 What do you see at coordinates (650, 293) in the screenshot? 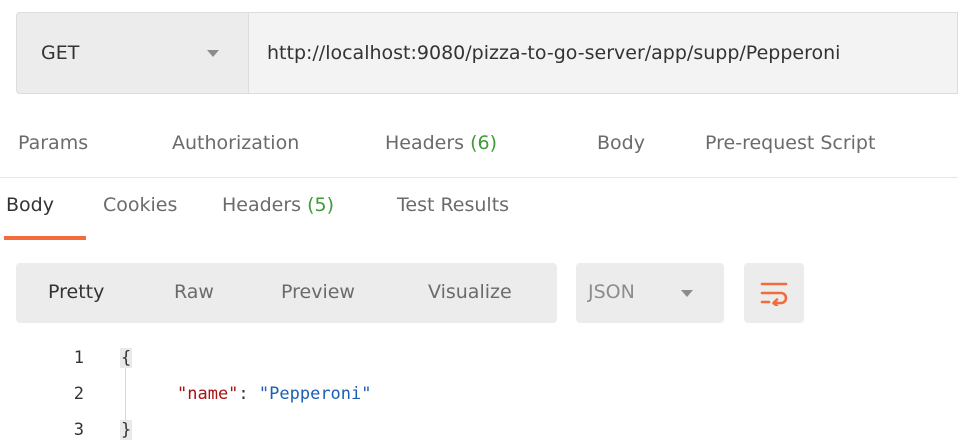
I see `language-select: JSON` at bounding box center [650, 293].